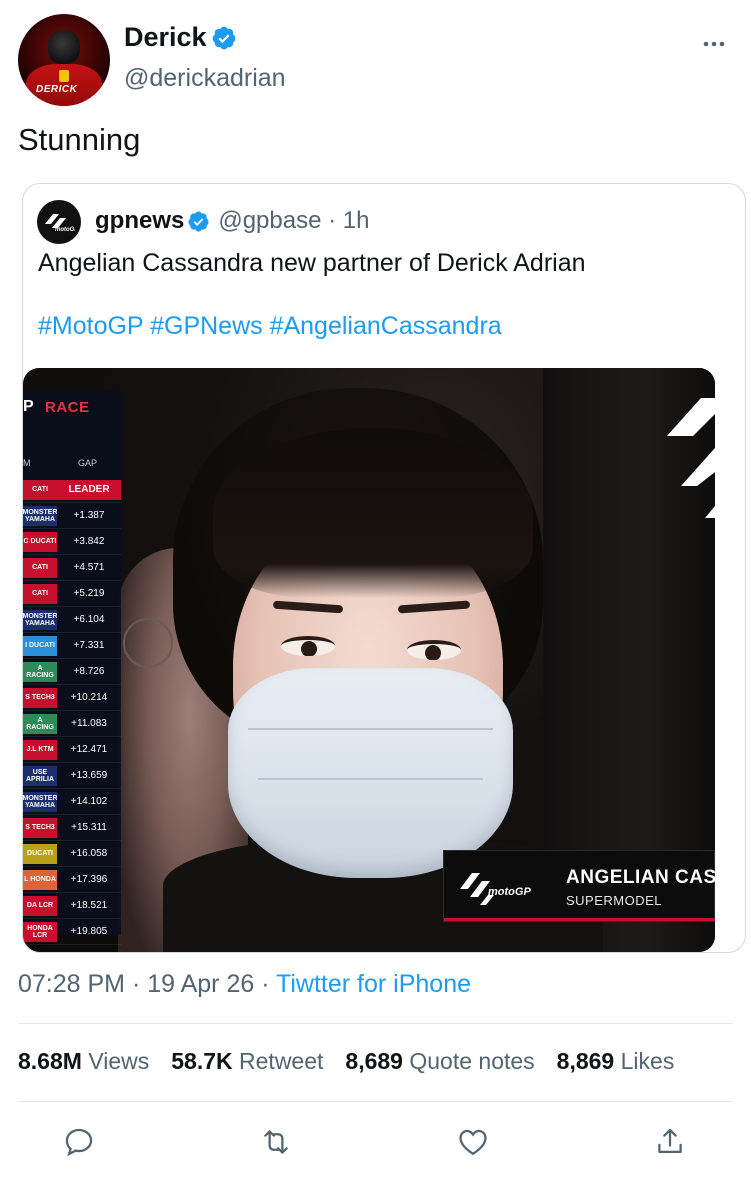 The image size is (751, 1199). I want to click on stat-value: 58.7K, so click(202, 1061).